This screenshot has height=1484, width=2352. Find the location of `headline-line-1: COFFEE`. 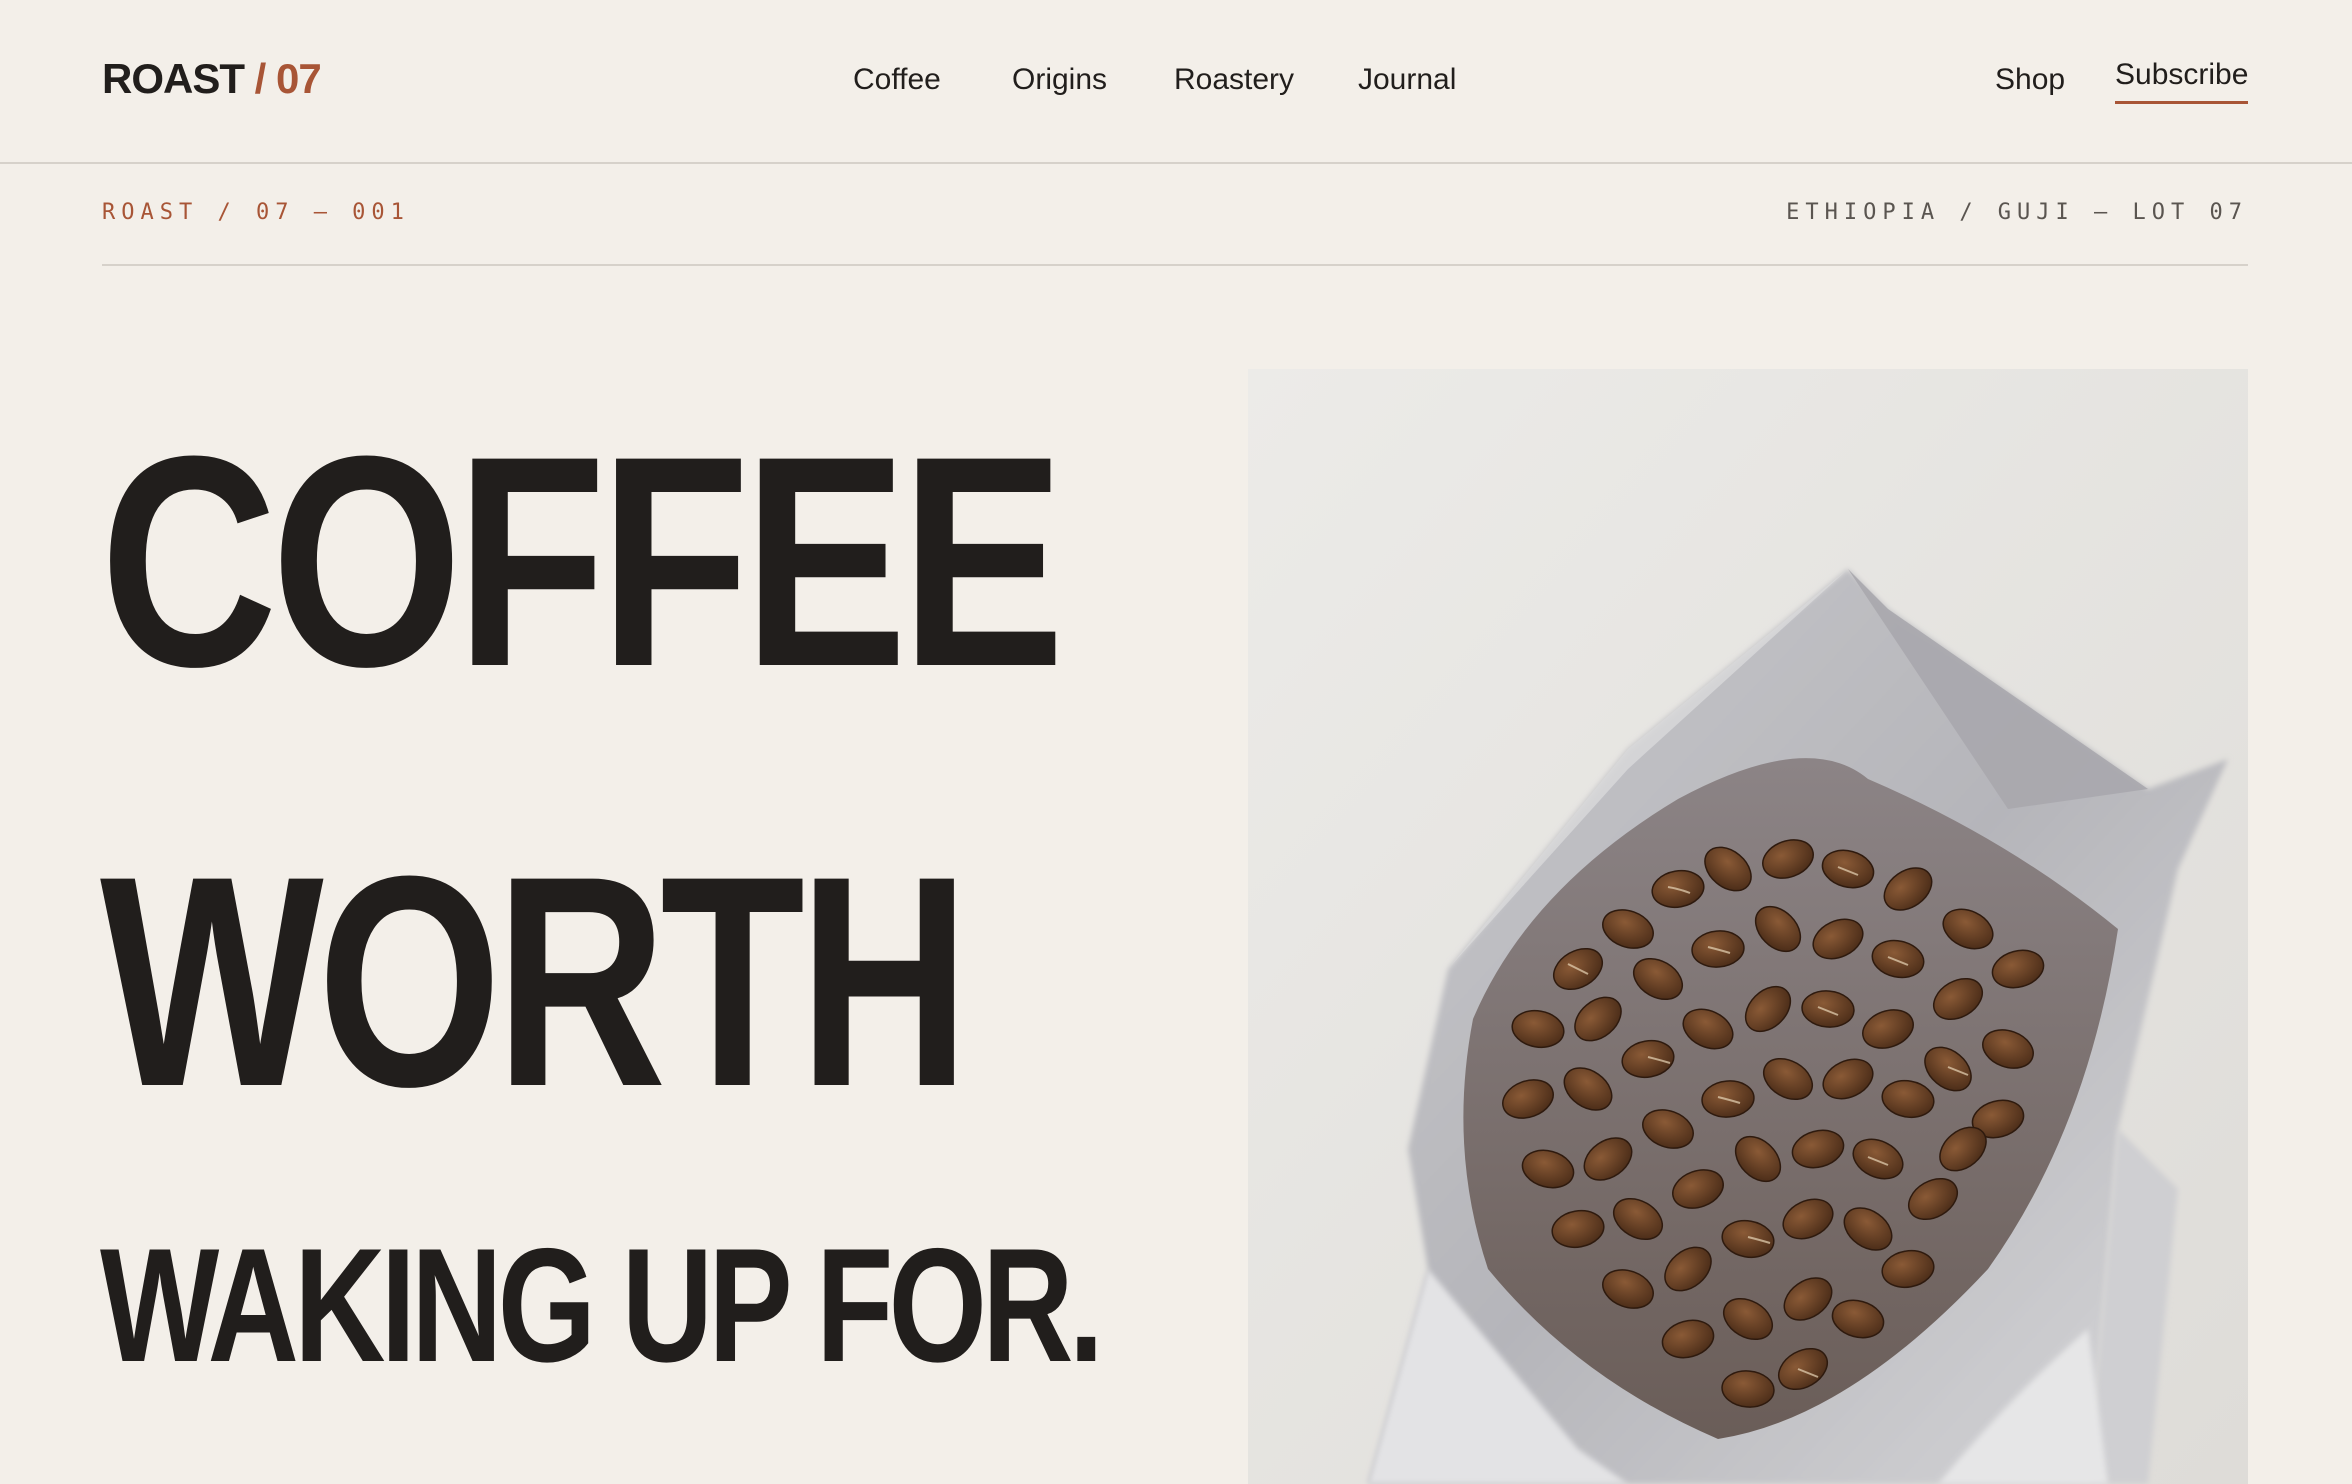

headline-line-1: COFFEE is located at coordinates (582, 561).